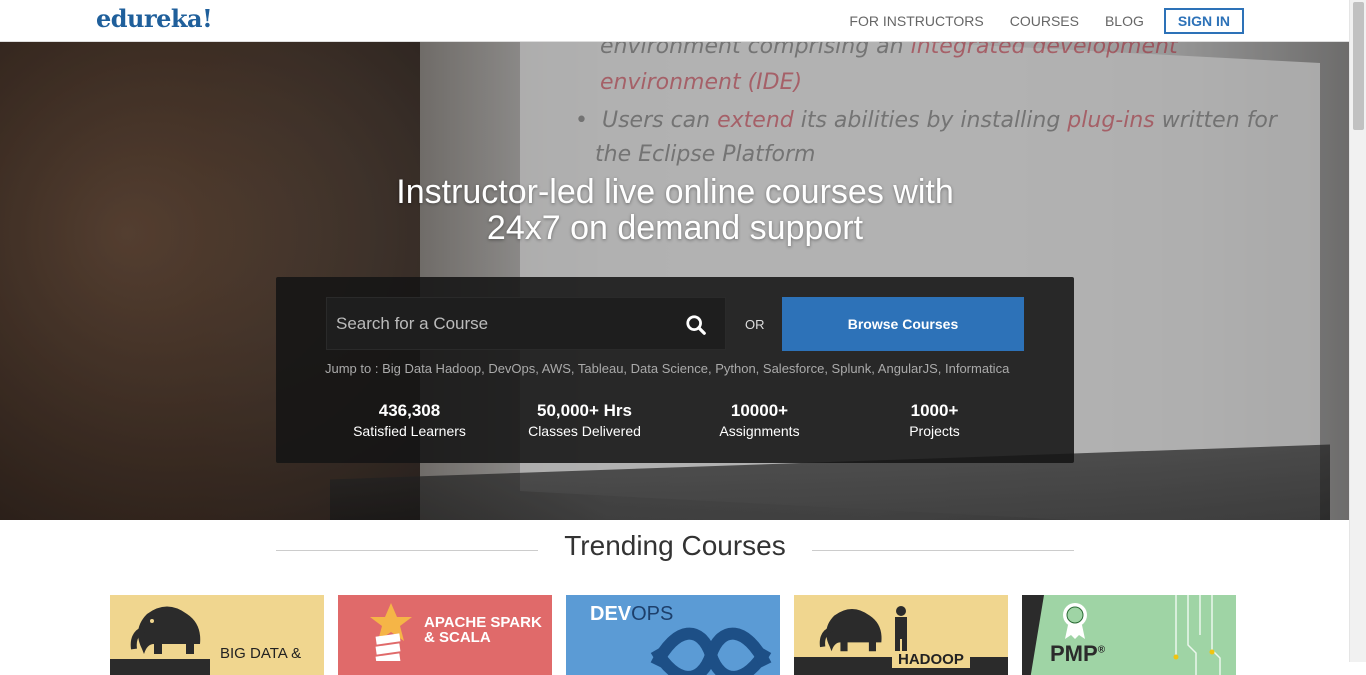  I want to click on stat-label: Assignments, so click(759, 431).